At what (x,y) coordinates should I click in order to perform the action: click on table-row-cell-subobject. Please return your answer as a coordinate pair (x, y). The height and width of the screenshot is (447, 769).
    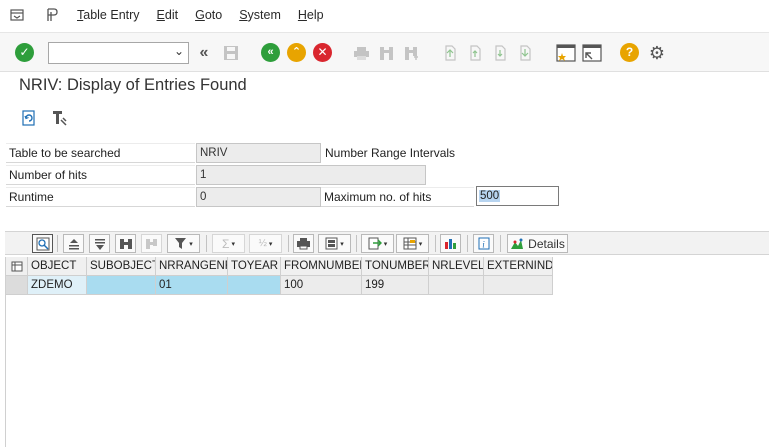
    Looking at the image, I should click on (121, 285).